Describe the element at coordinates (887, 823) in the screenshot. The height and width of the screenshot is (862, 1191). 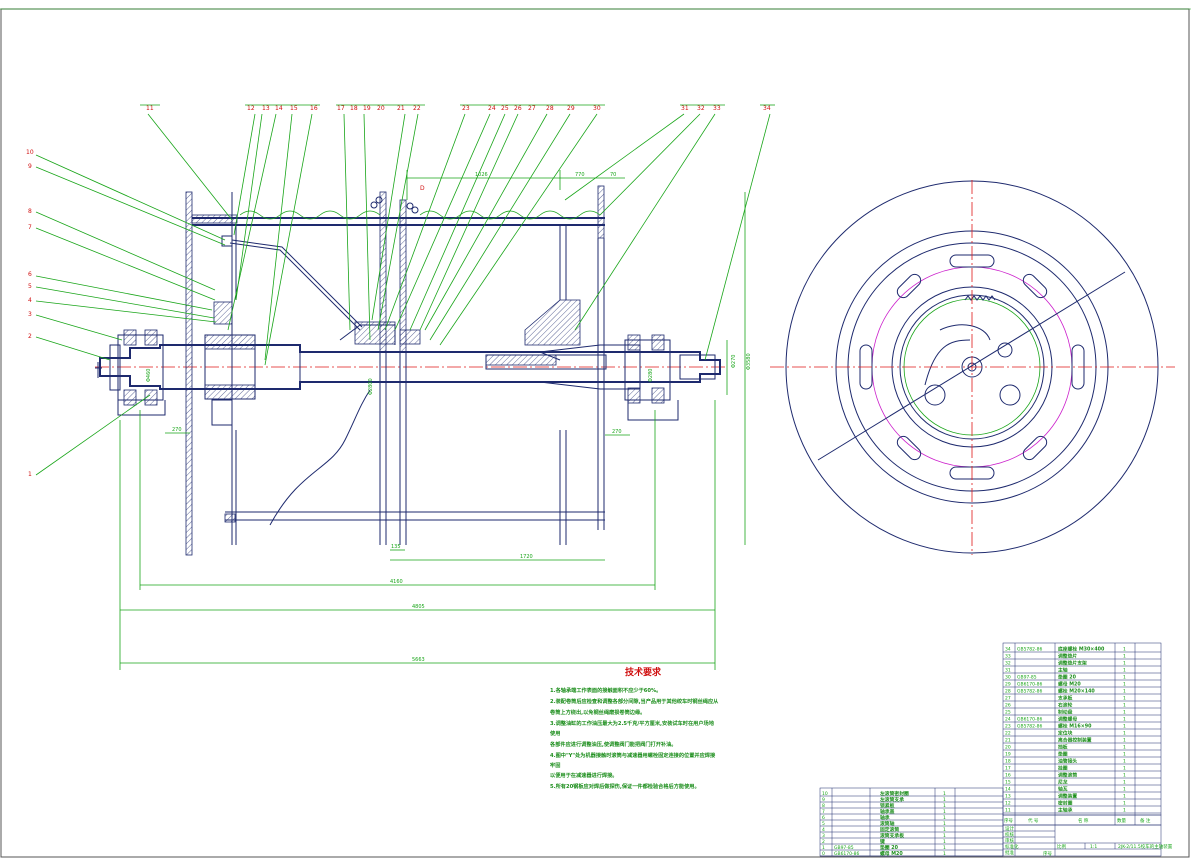
I see `bom-left-cell-name: 滚筒轴` at that location.